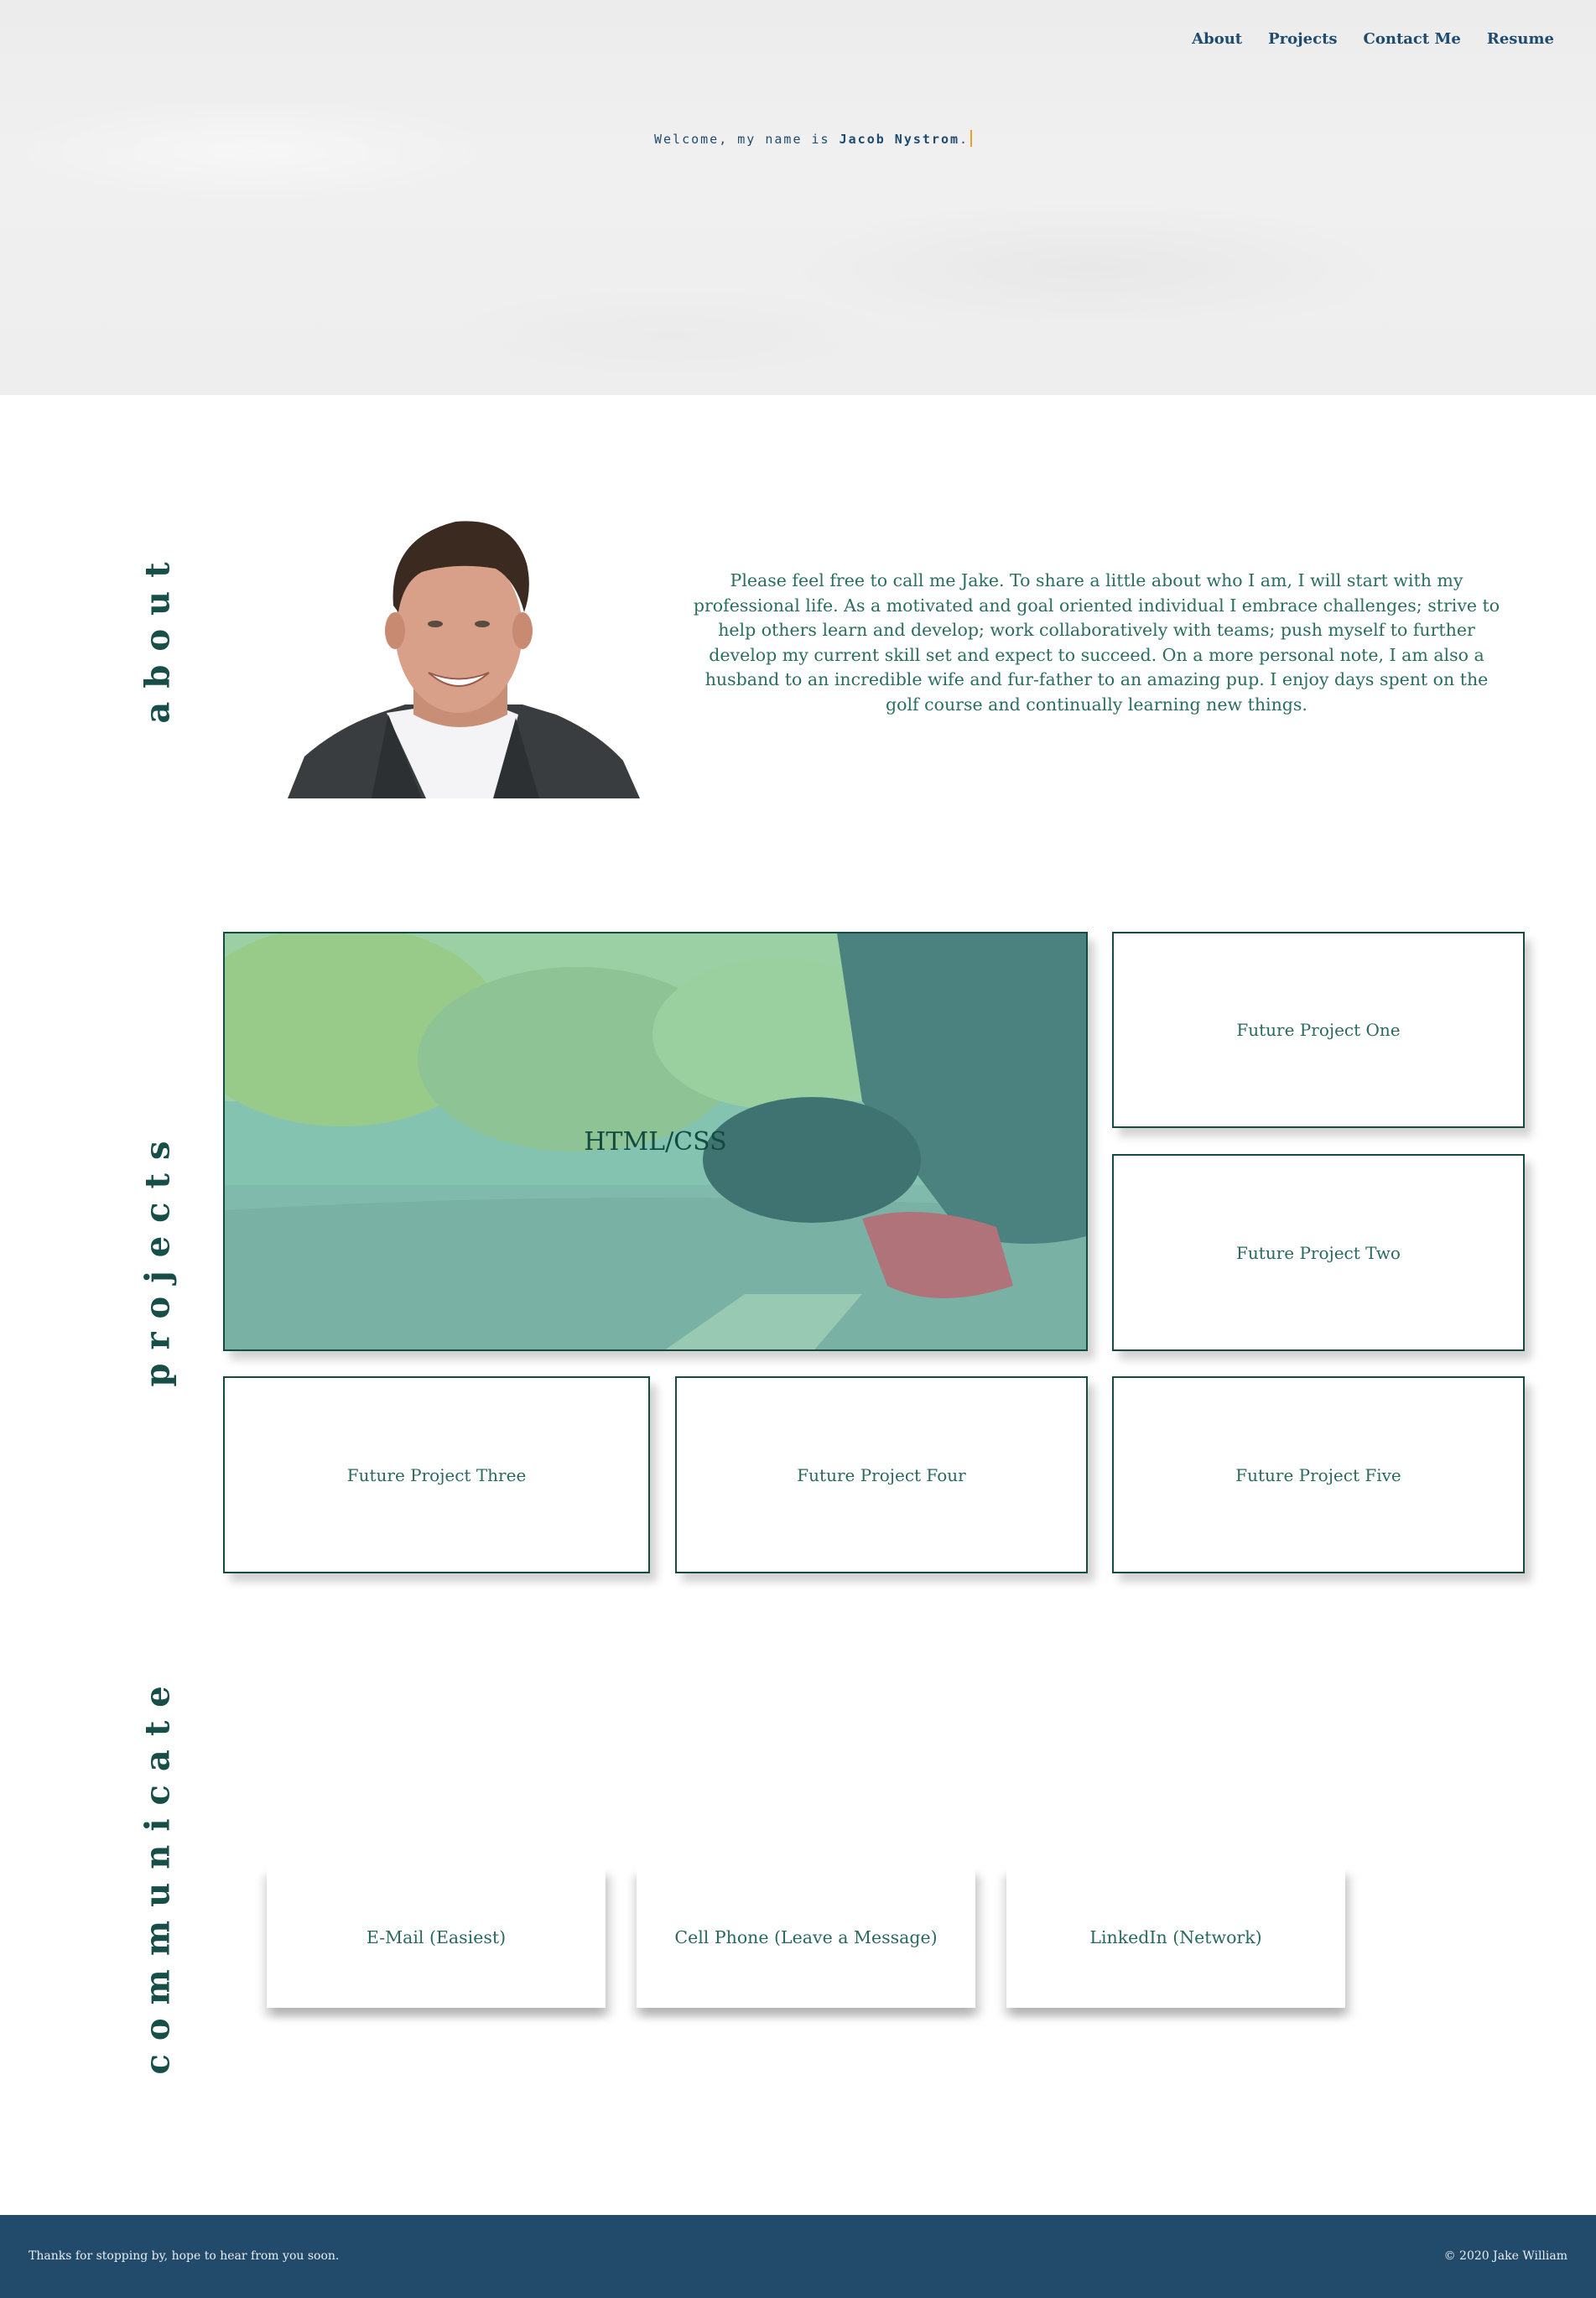  I want to click on welcome-prefix: Welcome, my name is, so click(747, 140).